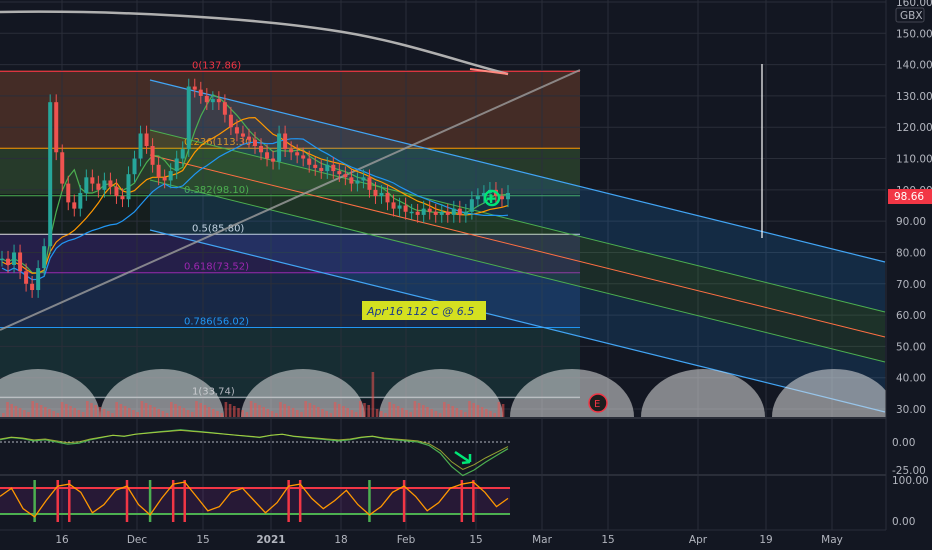 Image resolution: width=932 pixels, height=550 pixels. What do you see at coordinates (911, 347) in the screenshot?
I see `price-tick-11: 50.00` at bounding box center [911, 347].